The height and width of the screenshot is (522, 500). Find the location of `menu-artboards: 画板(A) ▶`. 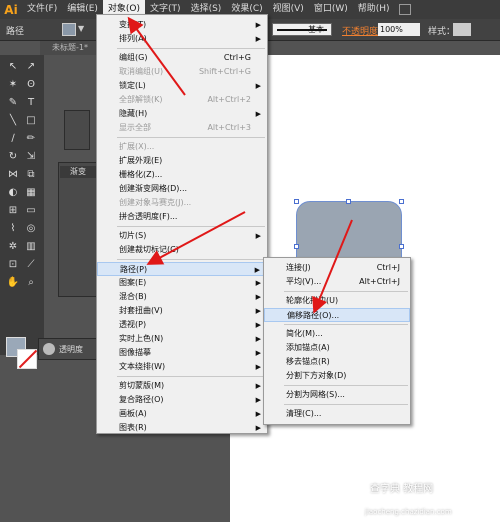

menu-artboards: 画板(A) ▶ is located at coordinates (182, 414).